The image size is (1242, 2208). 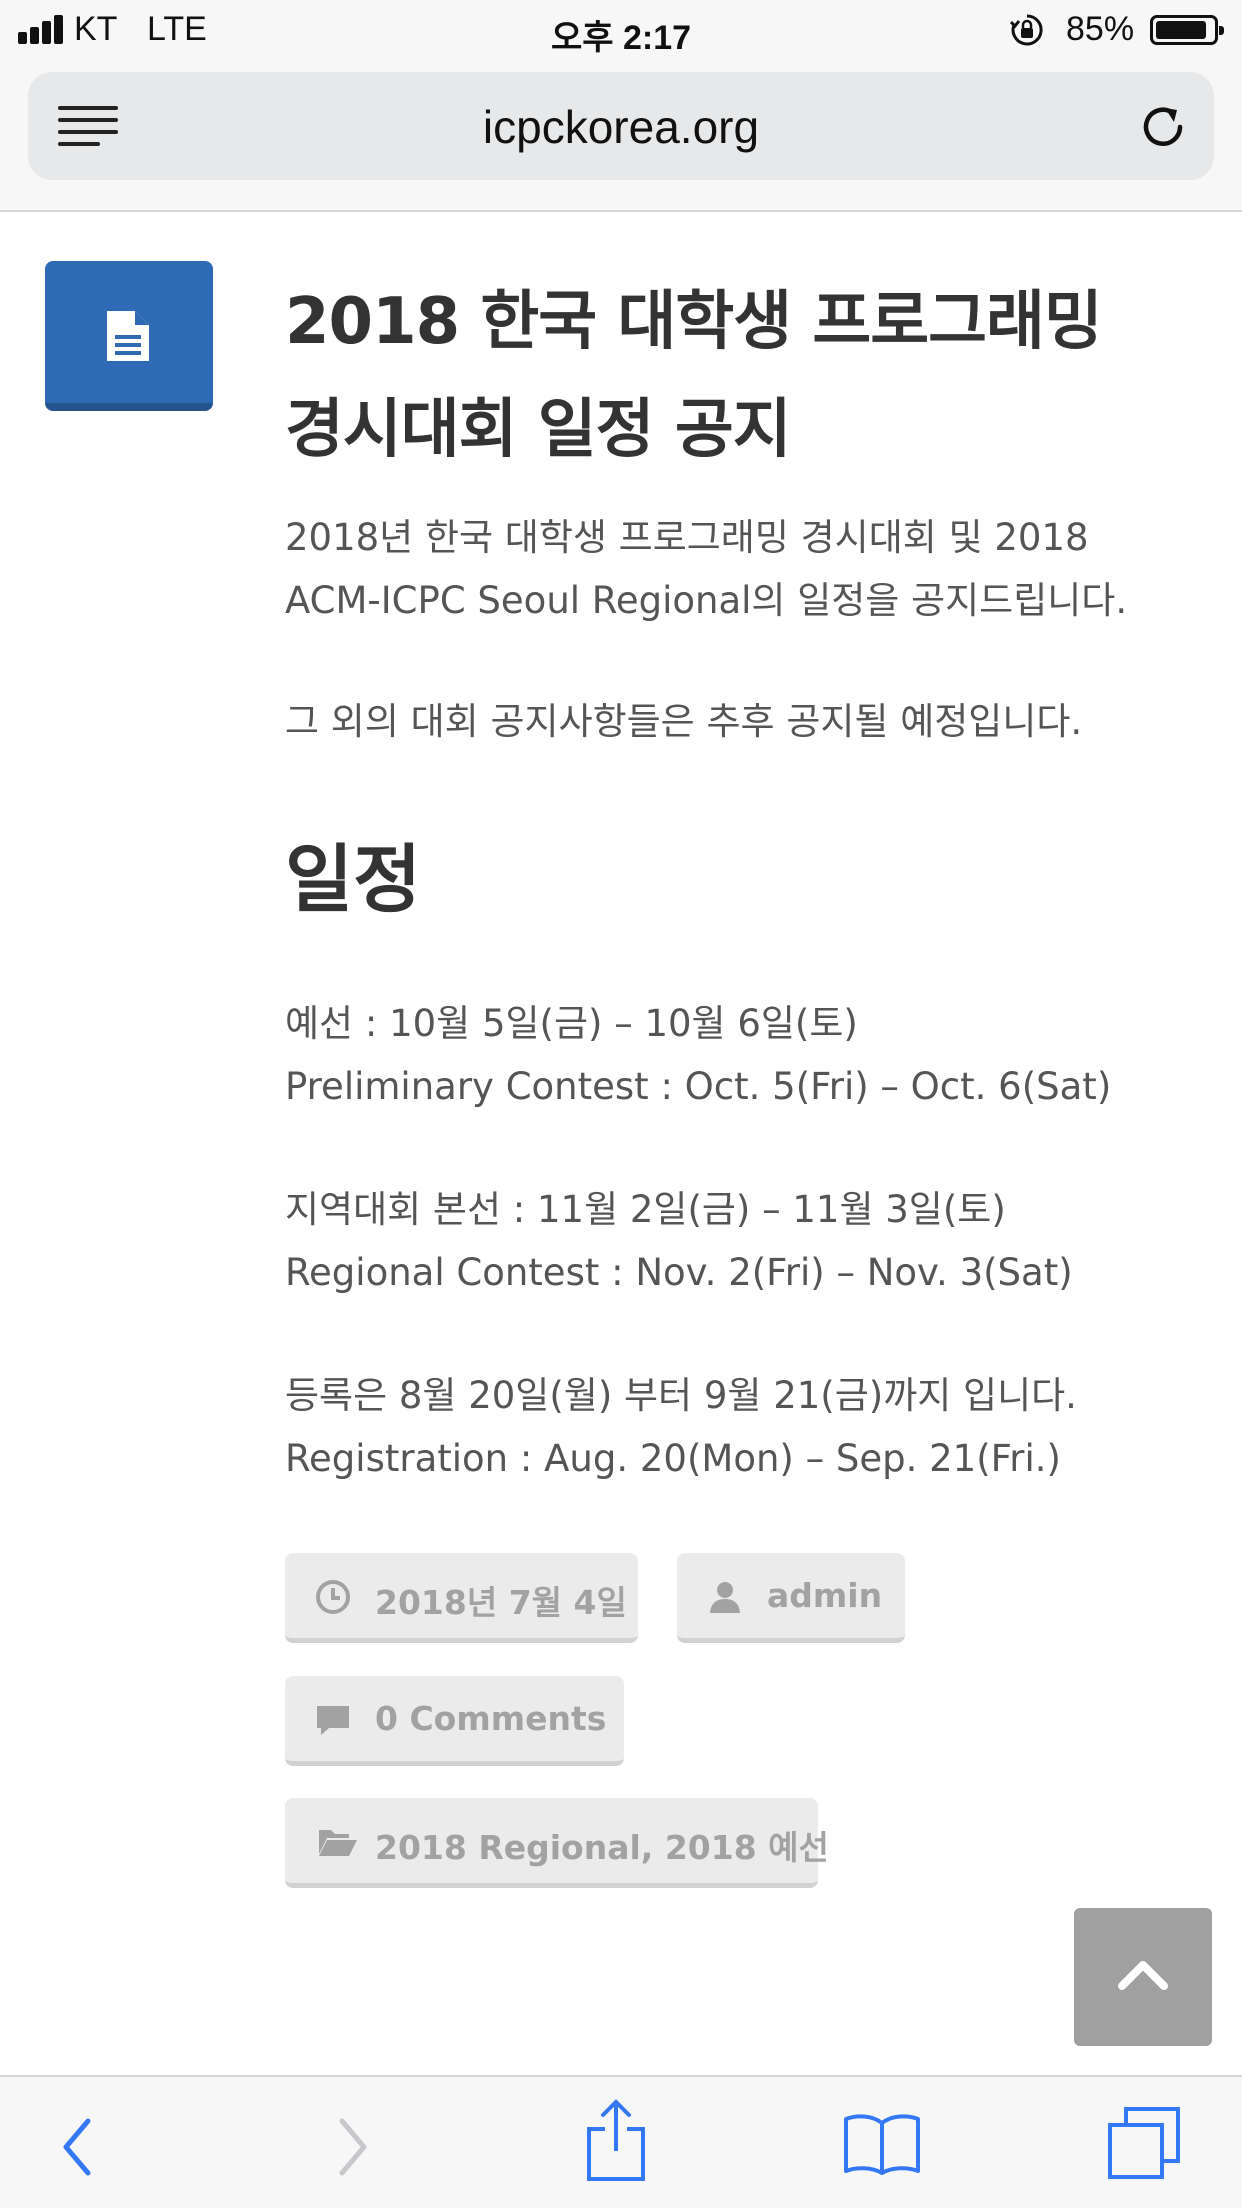 I want to click on forward-icon, so click(x=353, y=2147).